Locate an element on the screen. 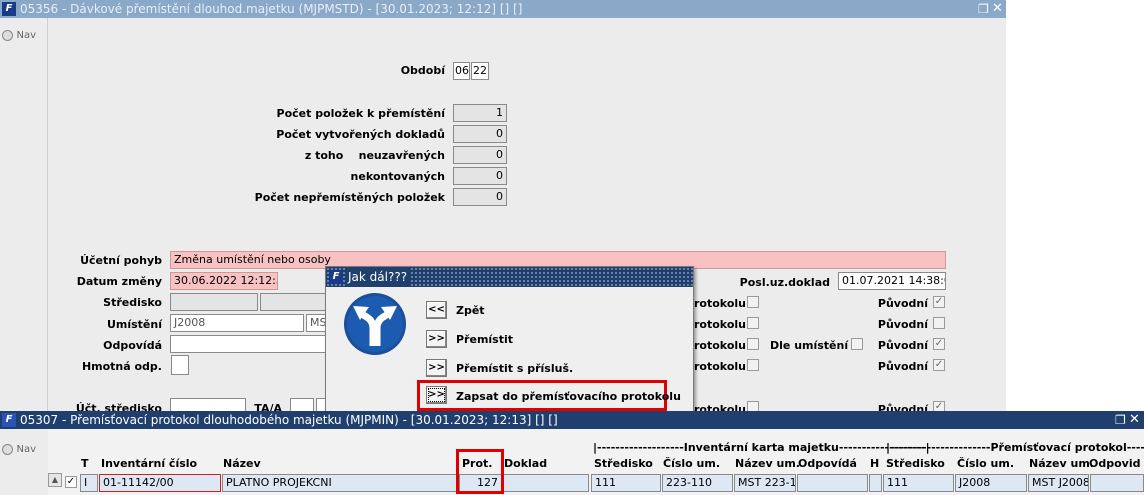 The image size is (1144, 495). col-header-nazev-um: Název um. is located at coordinates (767, 463).